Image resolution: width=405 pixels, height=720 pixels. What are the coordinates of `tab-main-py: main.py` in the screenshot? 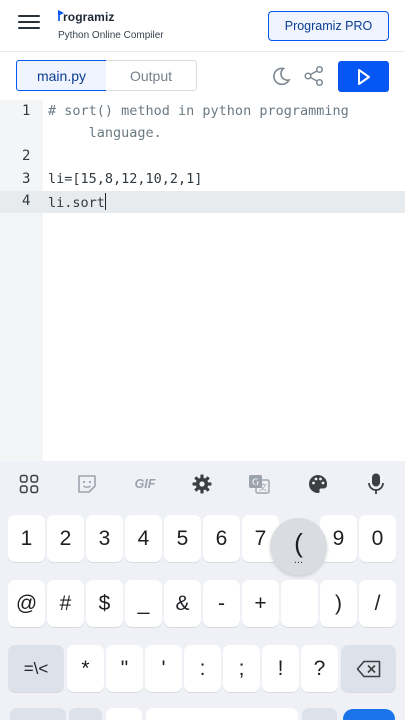 It's located at (61, 75).